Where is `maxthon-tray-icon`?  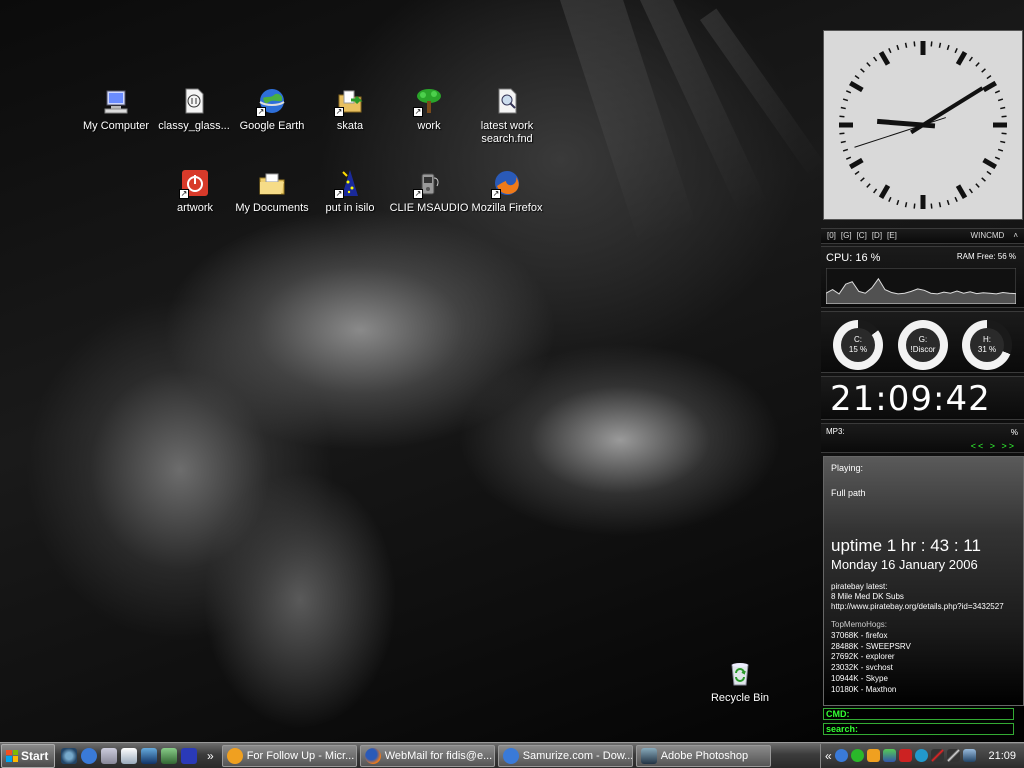
maxthon-tray-icon is located at coordinates (841, 755).